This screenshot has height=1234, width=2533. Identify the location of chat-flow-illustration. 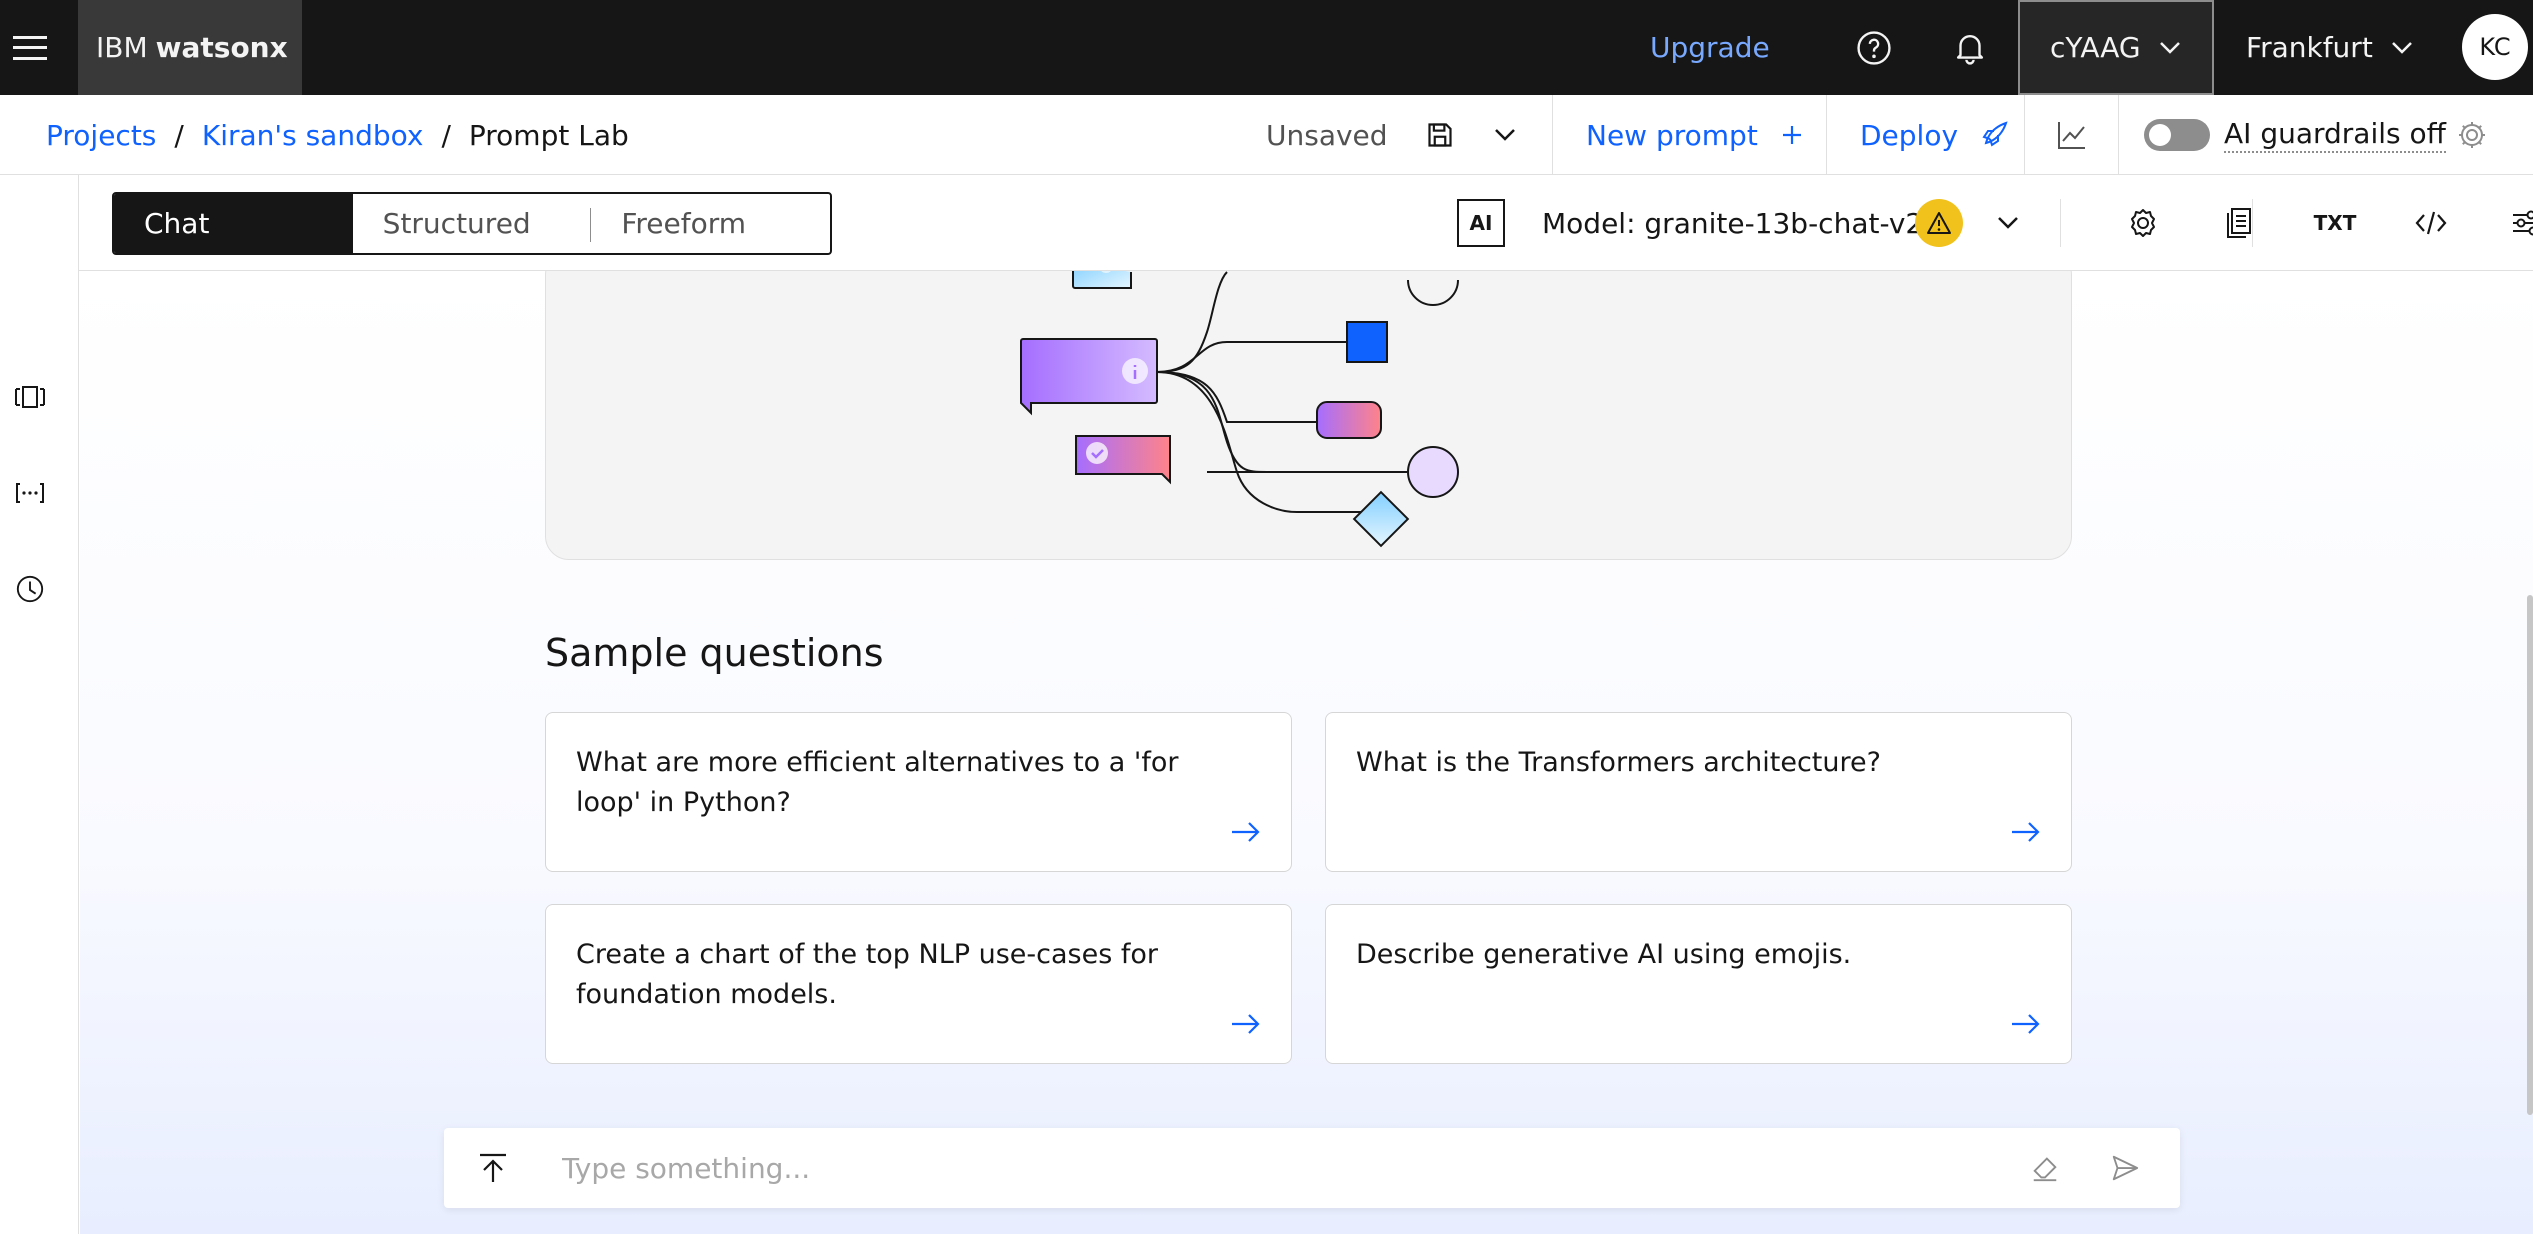
(1239, 409).